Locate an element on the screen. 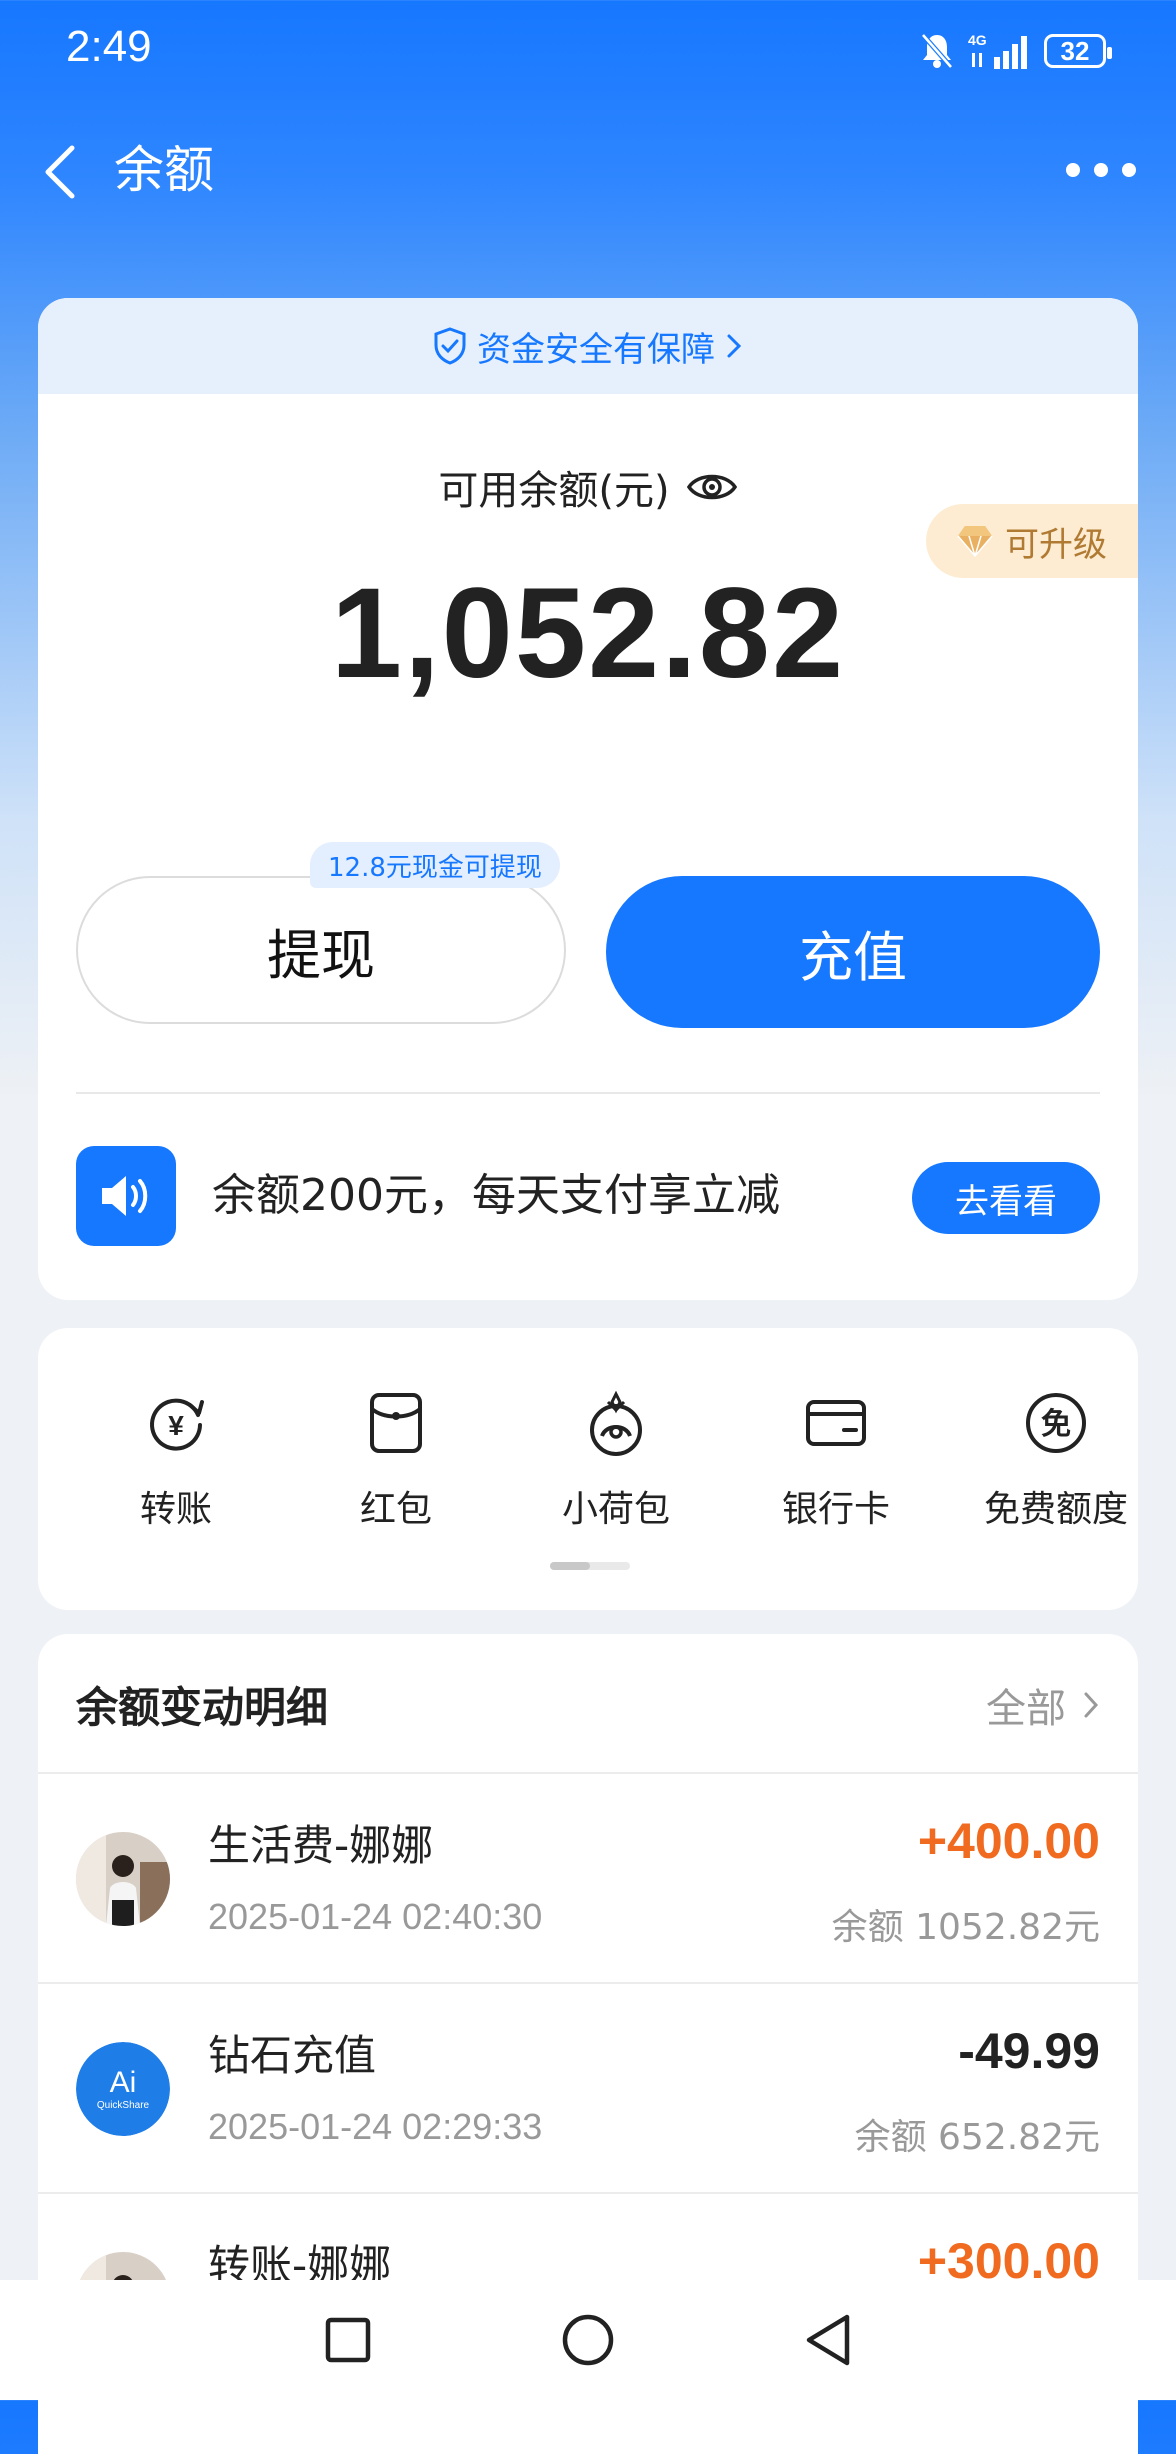 This screenshot has width=1176, height=2454. transaction-amount: +400.00 is located at coordinates (1008, 1841).